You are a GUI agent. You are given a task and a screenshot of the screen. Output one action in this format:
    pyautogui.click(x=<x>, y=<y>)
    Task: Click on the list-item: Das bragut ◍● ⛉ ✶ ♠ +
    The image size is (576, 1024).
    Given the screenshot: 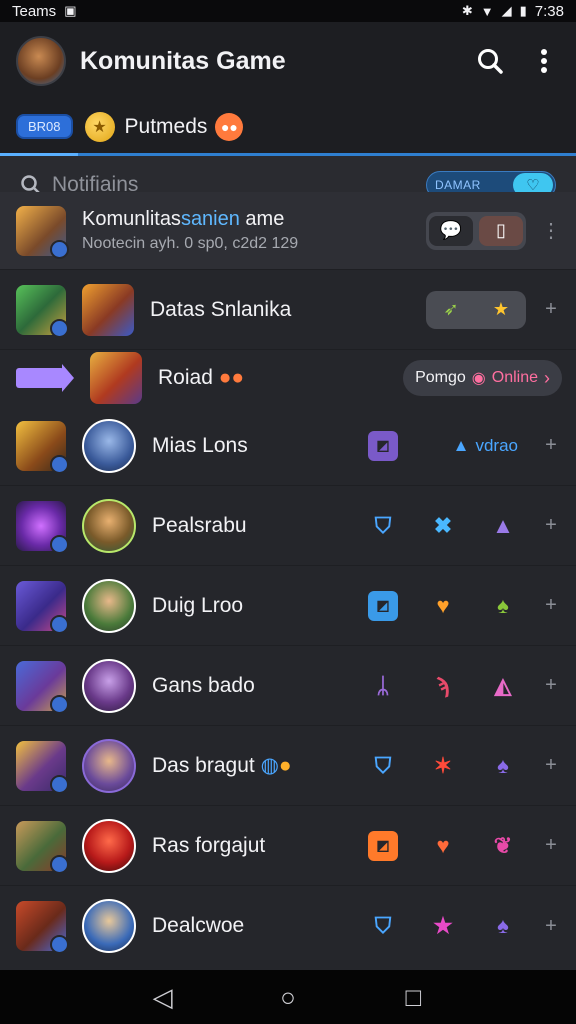 What is the action you would take?
    pyautogui.click(x=288, y=766)
    